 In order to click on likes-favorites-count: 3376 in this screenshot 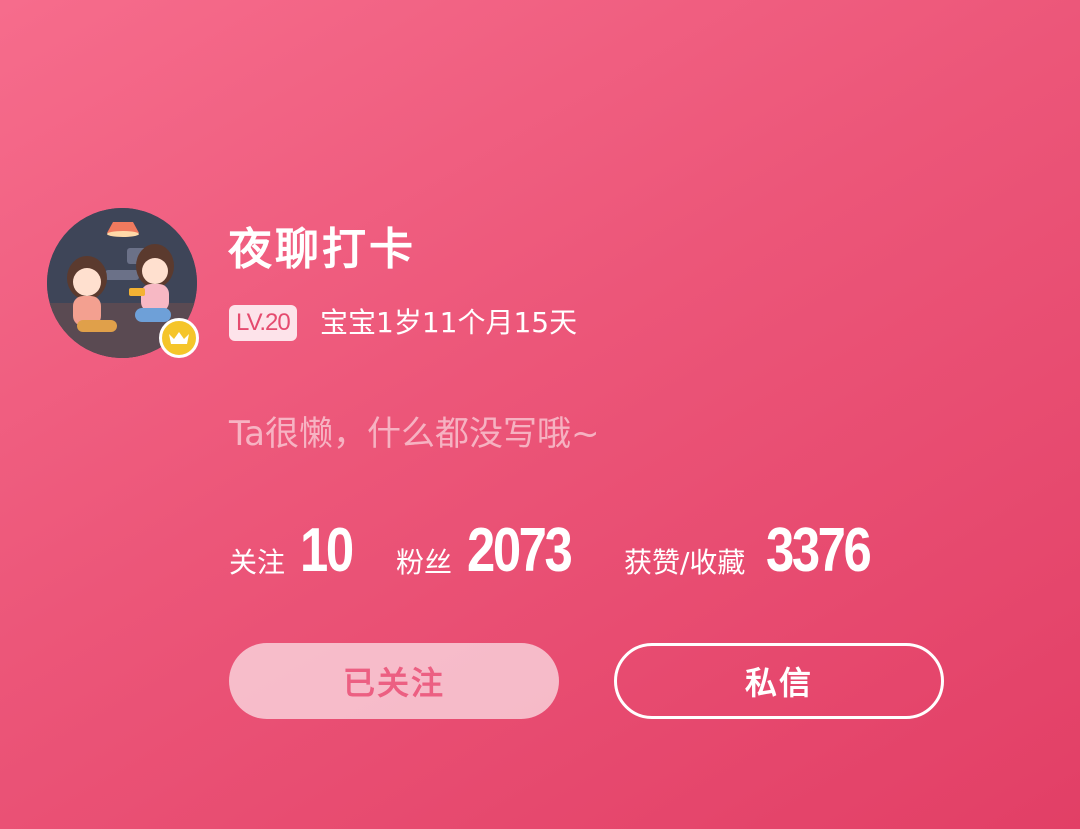, I will do `click(819, 551)`.